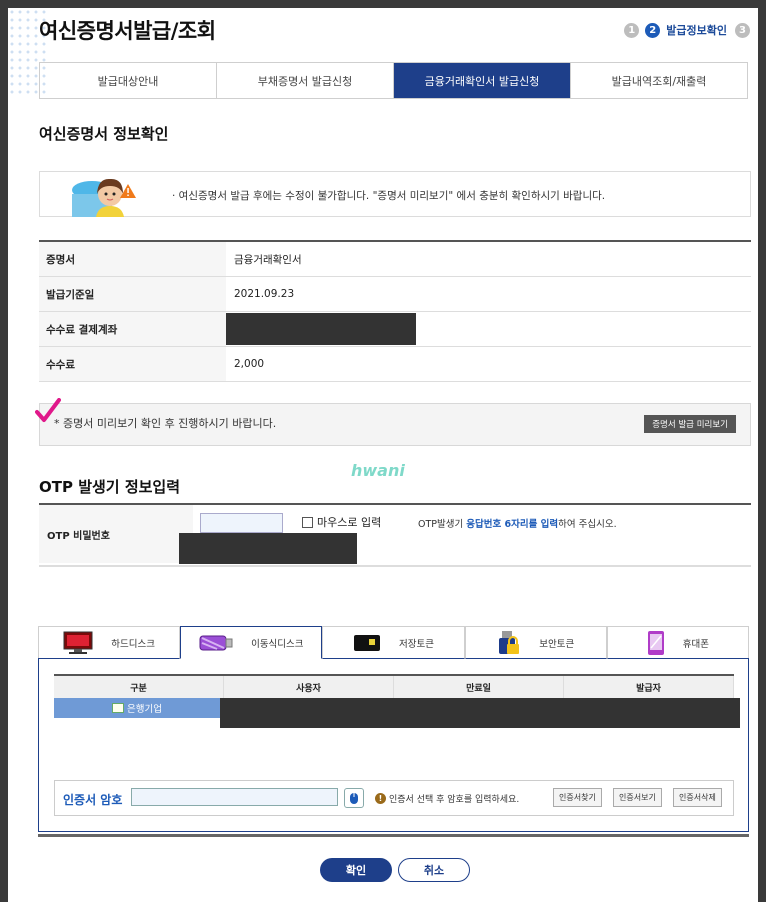  Describe the element at coordinates (234, 797) in the screenshot. I see `cert-password-input` at that location.